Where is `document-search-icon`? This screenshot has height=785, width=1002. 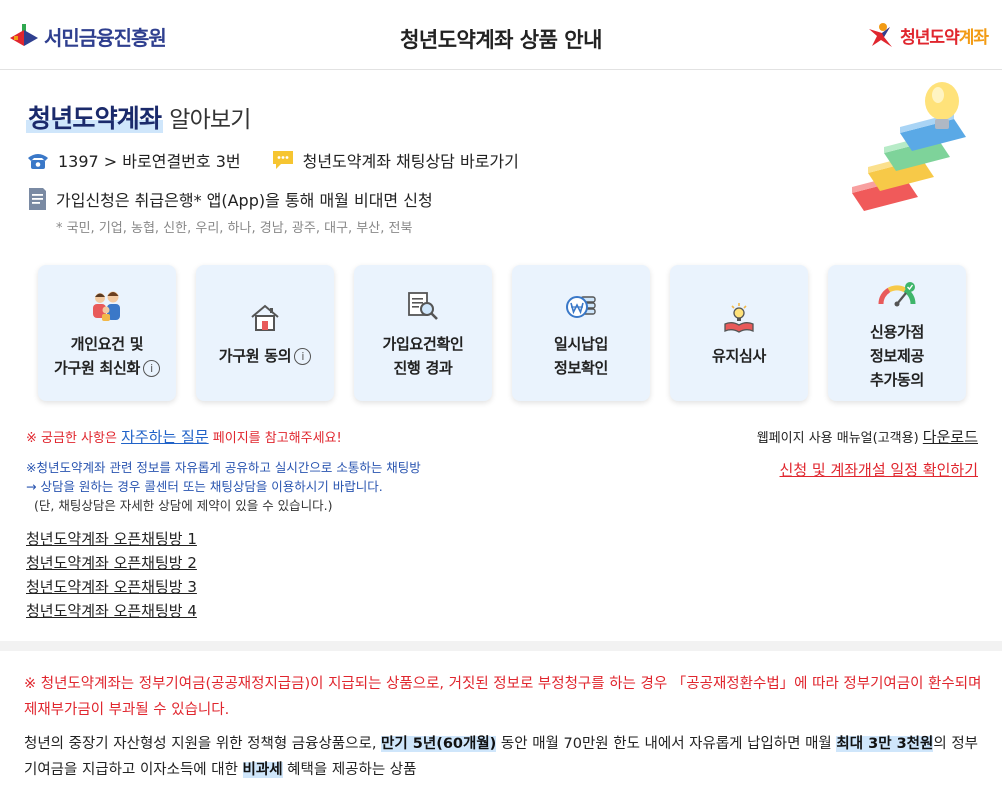 document-search-icon is located at coordinates (423, 306).